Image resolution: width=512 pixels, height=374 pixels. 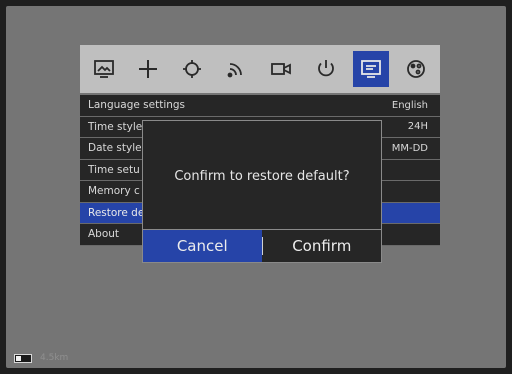 I want to click on menu-item-value: English, so click(x=409, y=105).